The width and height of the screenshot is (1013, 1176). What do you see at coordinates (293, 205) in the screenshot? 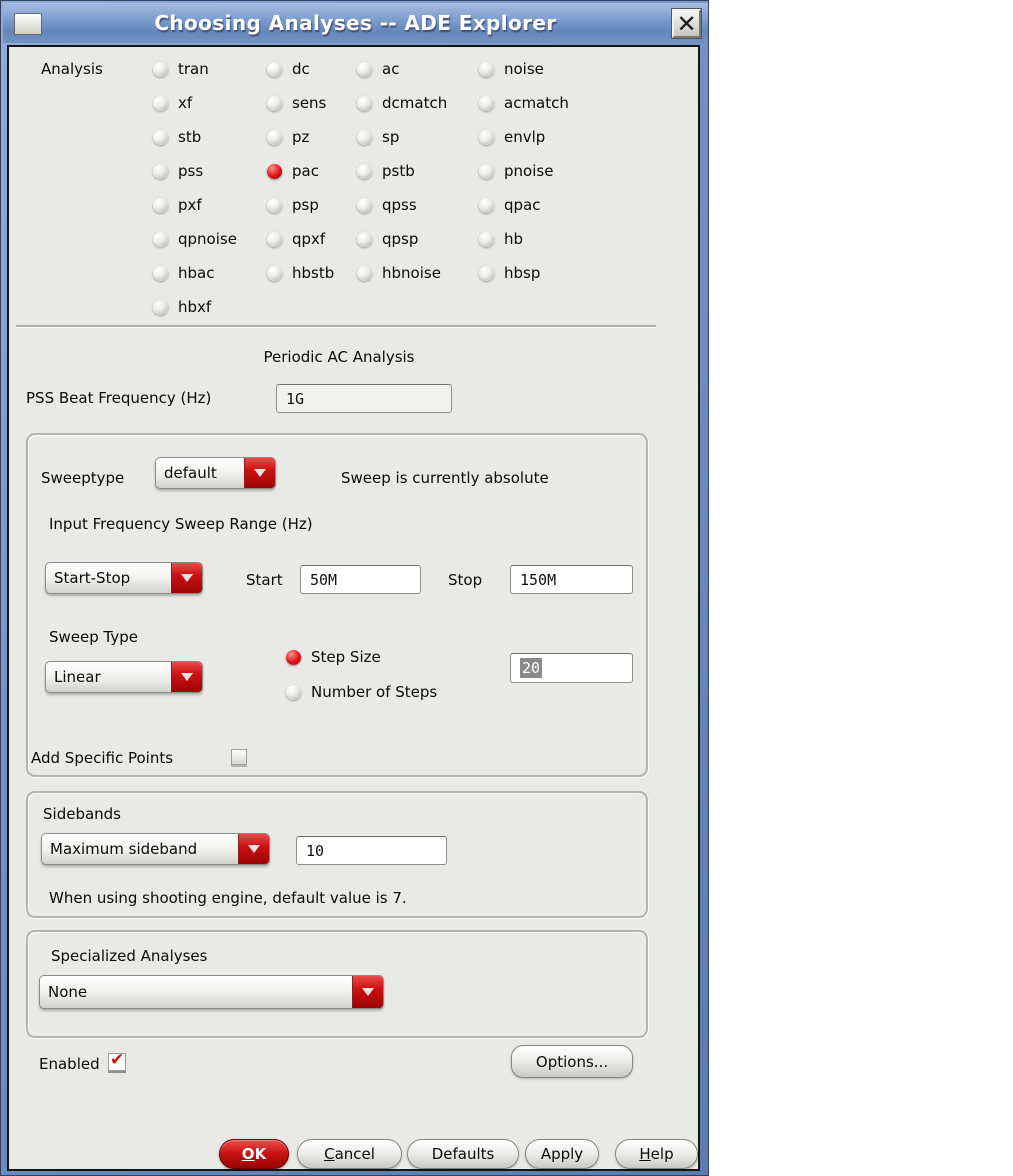
I see `analysis-radio-psp: psp` at bounding box center [293, 205].